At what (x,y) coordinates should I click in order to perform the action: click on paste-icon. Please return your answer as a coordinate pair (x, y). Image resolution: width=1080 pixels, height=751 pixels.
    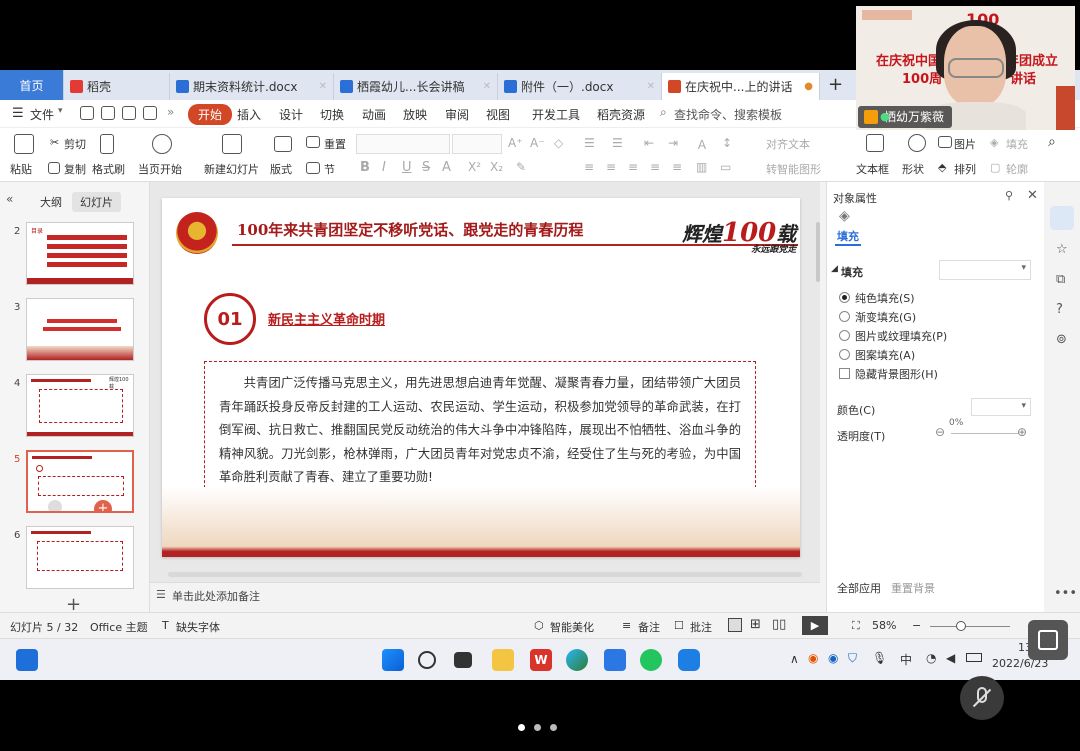
    Looking at the image, I should click on (24, 144).